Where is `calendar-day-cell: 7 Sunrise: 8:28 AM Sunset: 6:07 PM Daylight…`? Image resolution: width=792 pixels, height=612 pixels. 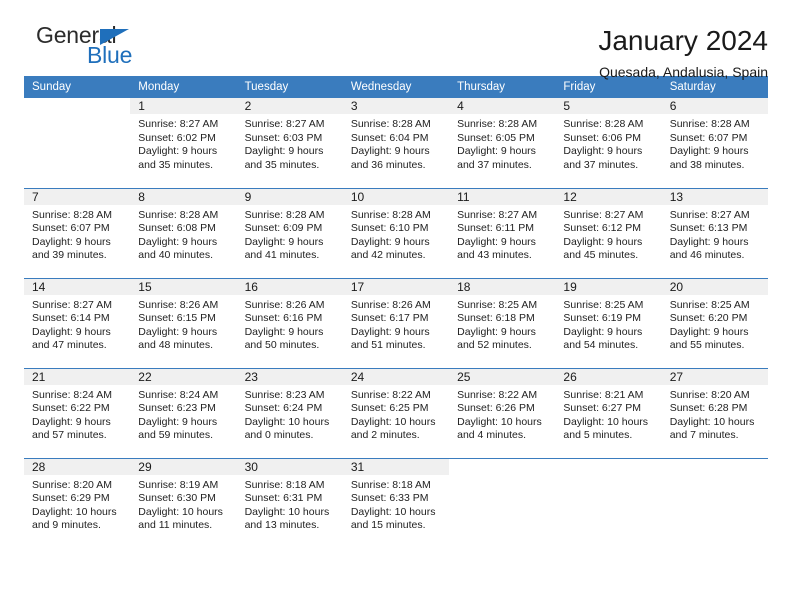
calendar-day-cell: 7 Sunrise: 8:28 AM Sunset: 6:07 PM Daylight… is located at coordinates (77, 232).